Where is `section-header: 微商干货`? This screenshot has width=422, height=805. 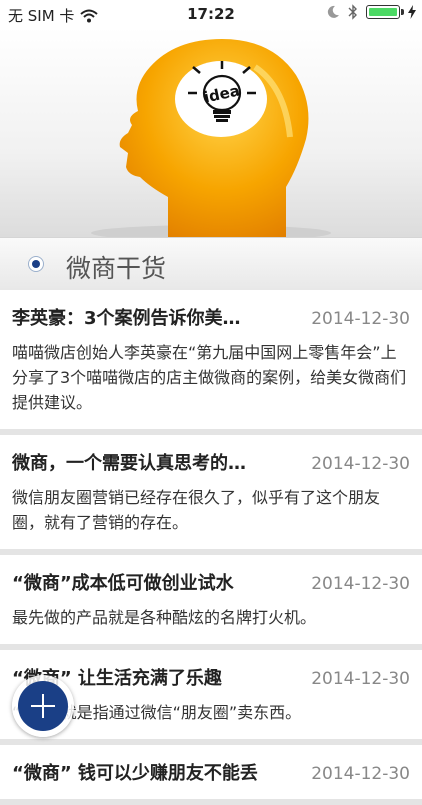
section-header: 微商干货 is located at coordinates (211, 264).